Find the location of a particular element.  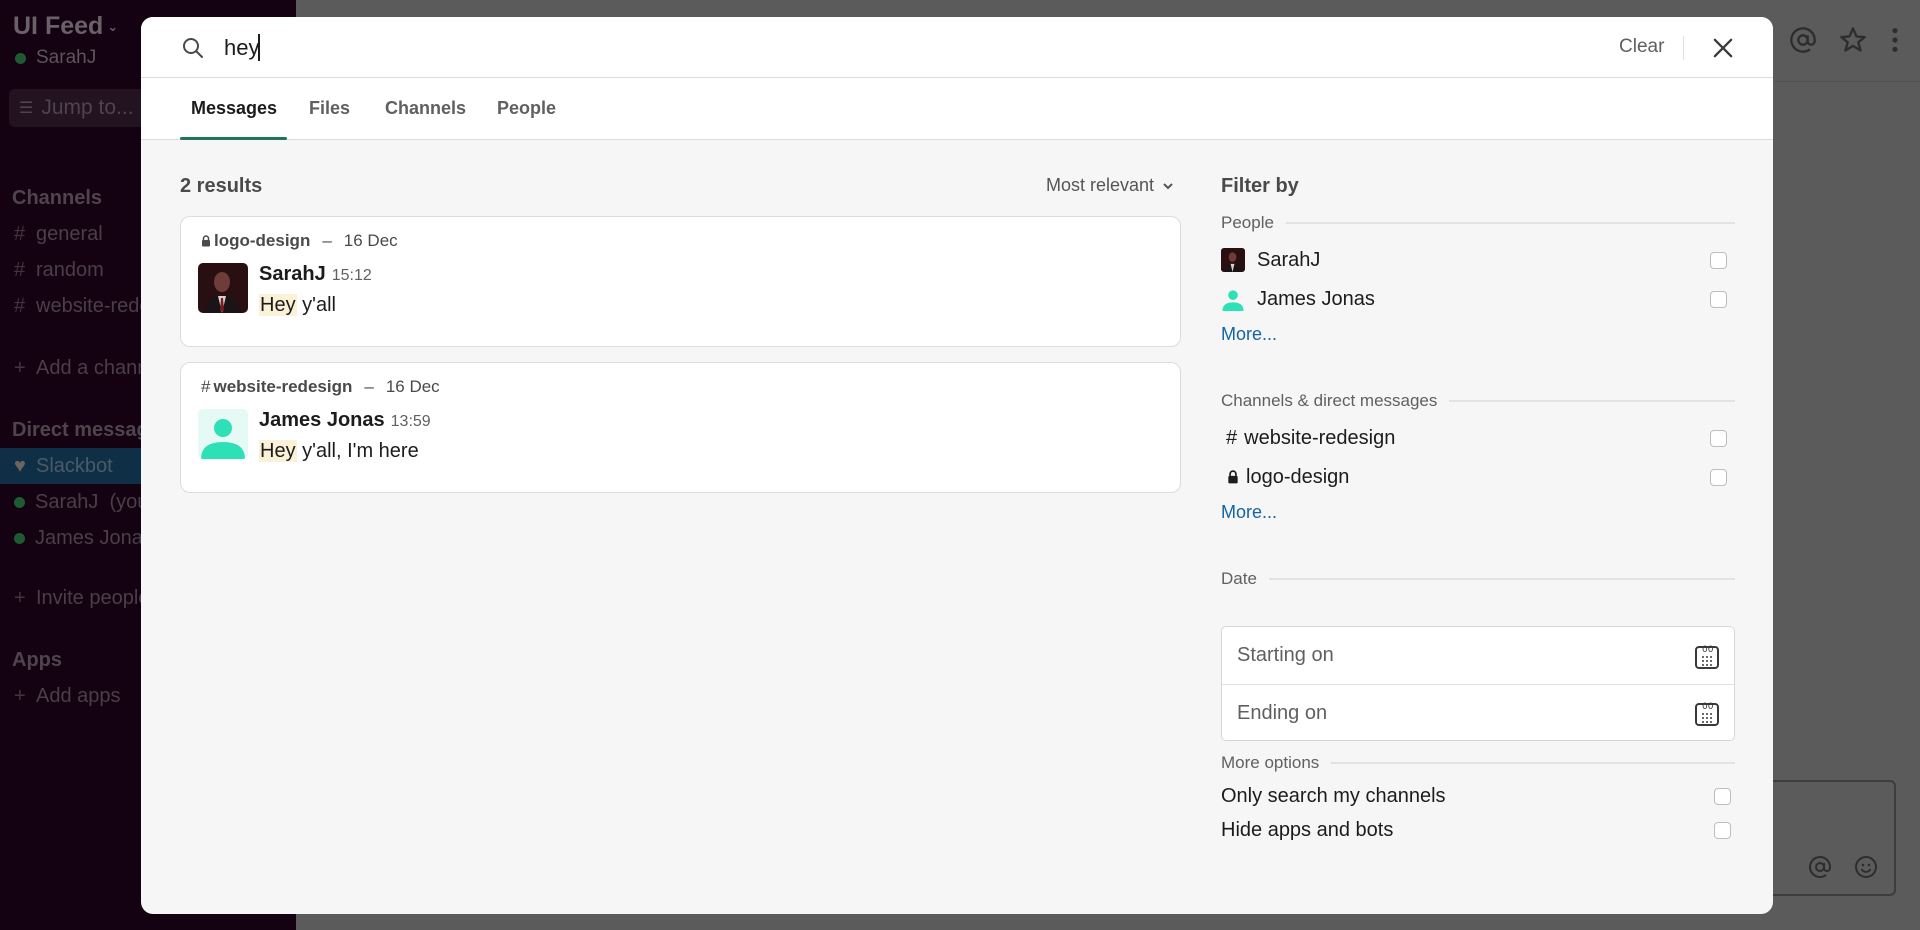

mention-icon is located at coordinates (1820, 867).